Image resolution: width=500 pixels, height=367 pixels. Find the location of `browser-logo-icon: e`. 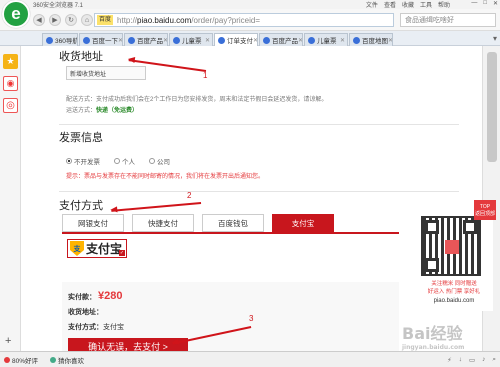

browser-logo-icon: e is located at coordinates (16, 14).